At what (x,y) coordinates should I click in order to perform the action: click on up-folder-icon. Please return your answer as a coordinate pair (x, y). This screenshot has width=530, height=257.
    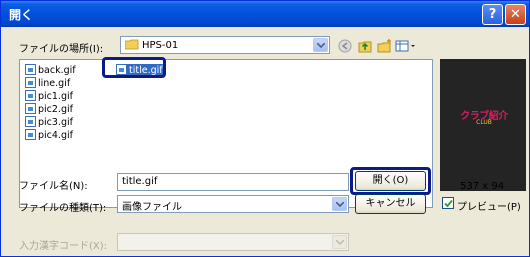
    Looking at the image, I should click on (365, 46).